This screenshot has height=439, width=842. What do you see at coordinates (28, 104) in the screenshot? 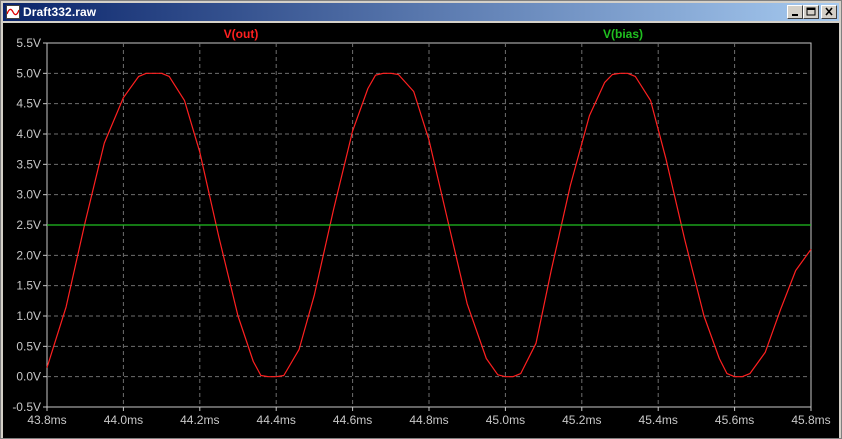
I see `y-tick-label: 4.5V` at bounding box center [28, 104].